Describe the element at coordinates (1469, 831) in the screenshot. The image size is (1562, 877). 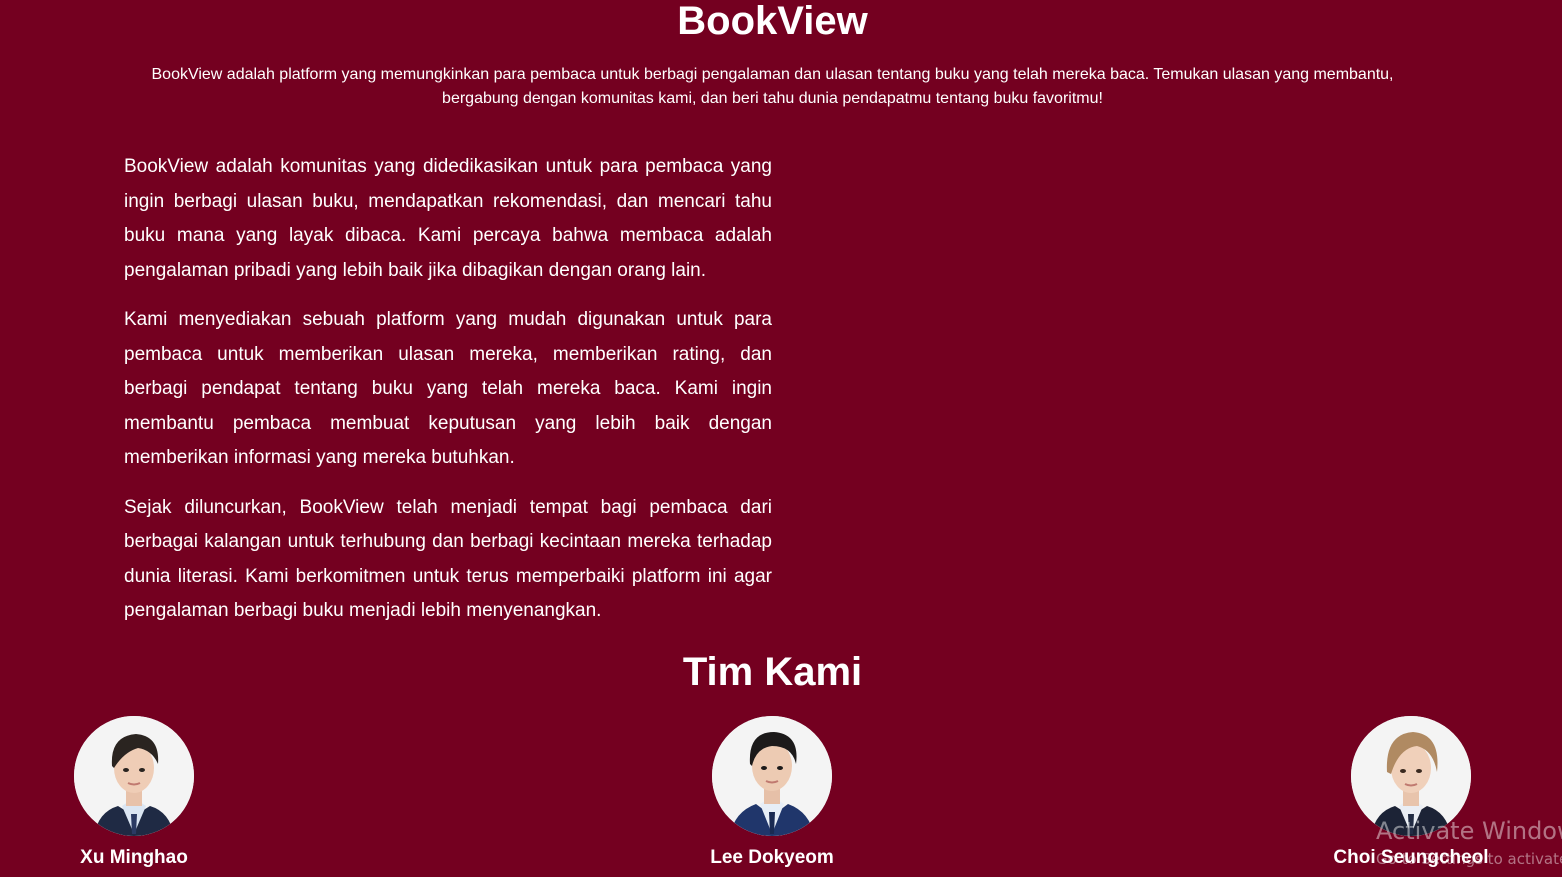
I see `watermark-title: Activate Windows` at that location.